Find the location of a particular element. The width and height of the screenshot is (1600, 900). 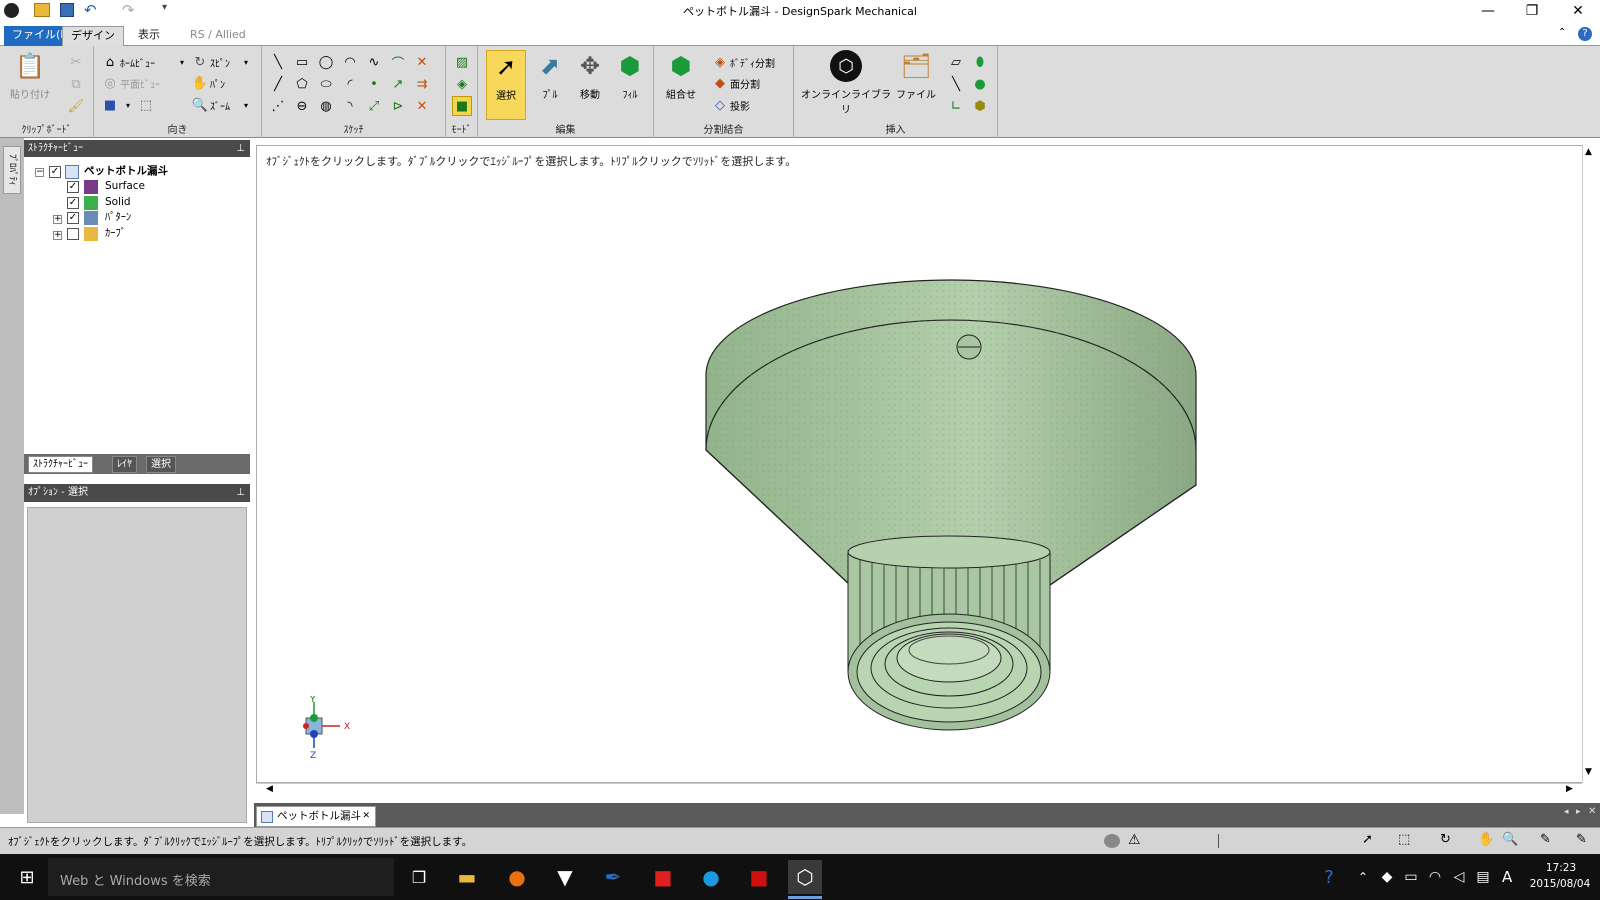

options-pin-icon: ⊥ is located at coordinates (240, 493).